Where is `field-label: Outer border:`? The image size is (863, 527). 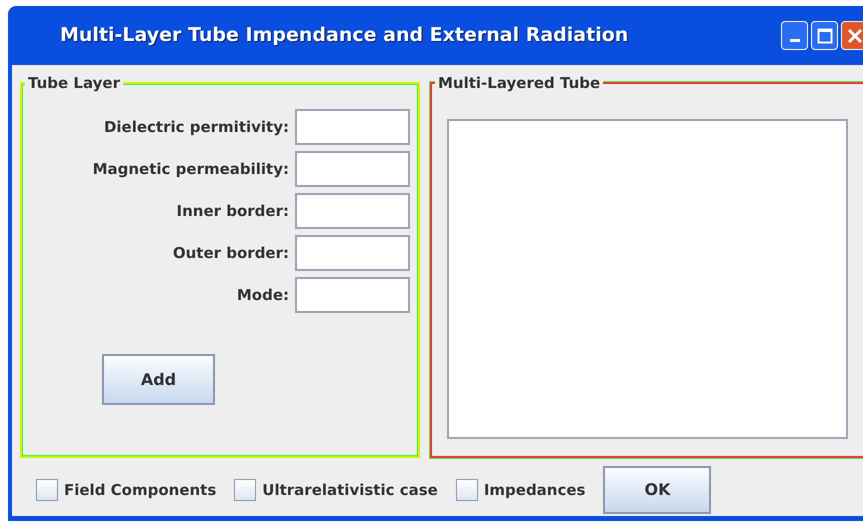
field-label: Outer border: is located at coordinates (230, 253).